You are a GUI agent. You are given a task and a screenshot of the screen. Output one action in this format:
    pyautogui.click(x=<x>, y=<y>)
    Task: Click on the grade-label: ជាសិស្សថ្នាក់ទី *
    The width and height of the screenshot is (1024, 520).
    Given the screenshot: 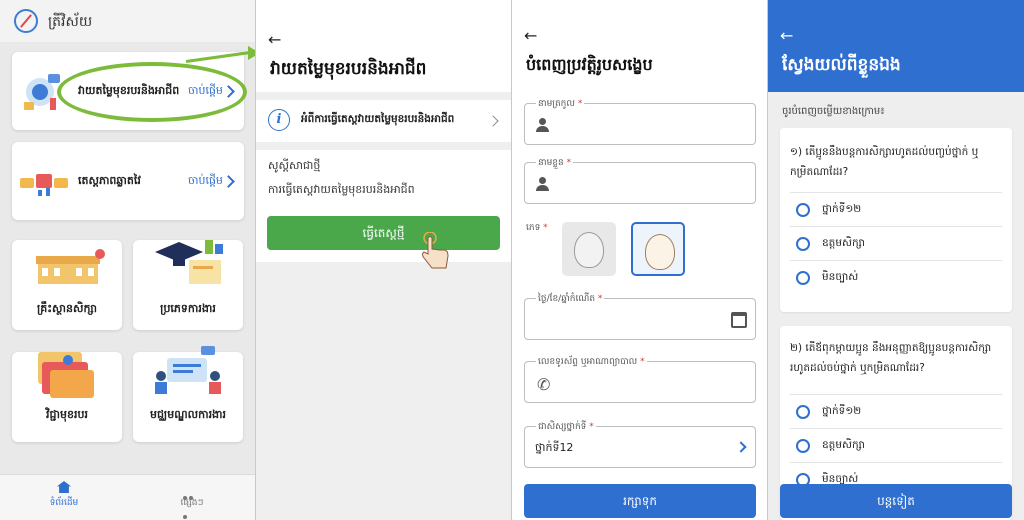 What is the action you would take?
    pyautogui.click(x=566, y=427)
    